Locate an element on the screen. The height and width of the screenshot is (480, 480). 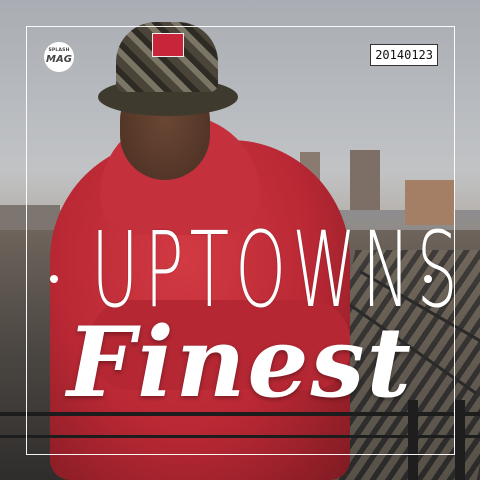
splash-mag-logo: SPLASH MAG is located at coordinates (59, 57).